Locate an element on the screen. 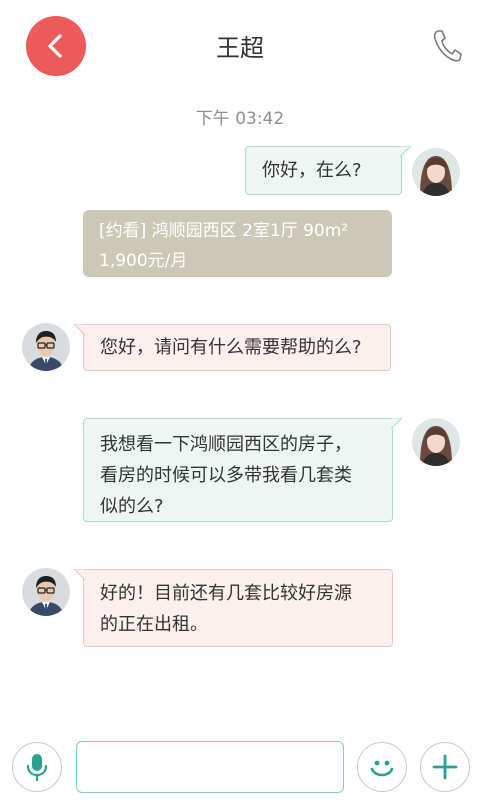  message-input is located at coordinates (210, 767).